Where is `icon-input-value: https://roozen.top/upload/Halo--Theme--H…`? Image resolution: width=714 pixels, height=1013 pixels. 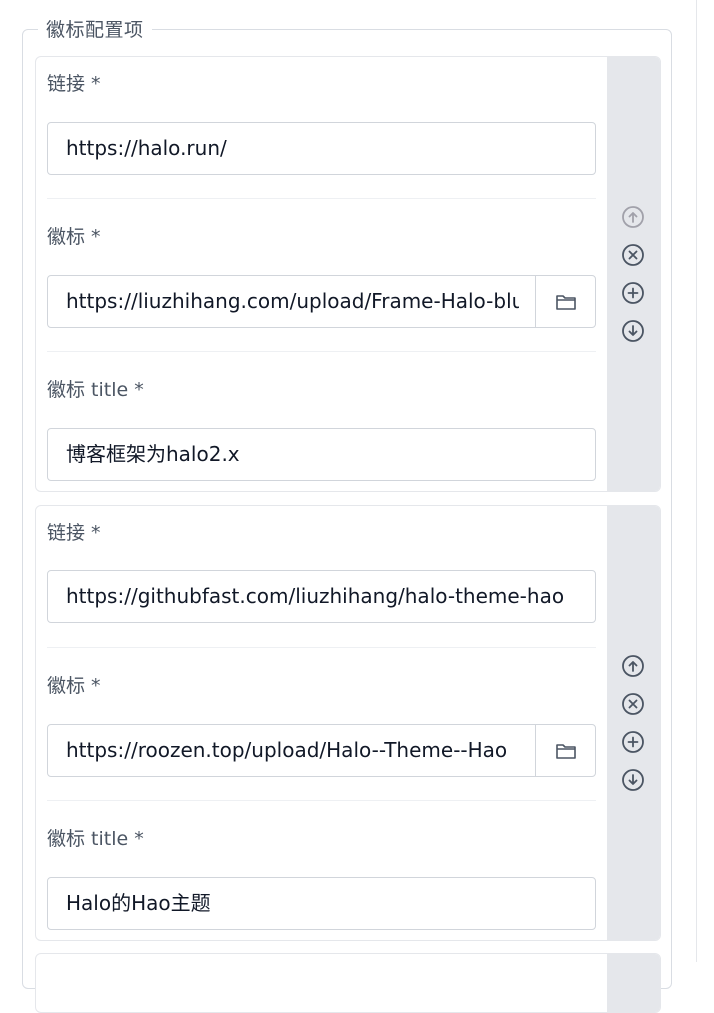
icon-input-value: https://roozen.top/upload/Halo--Theme--H… is located at coordinates (287, 750).